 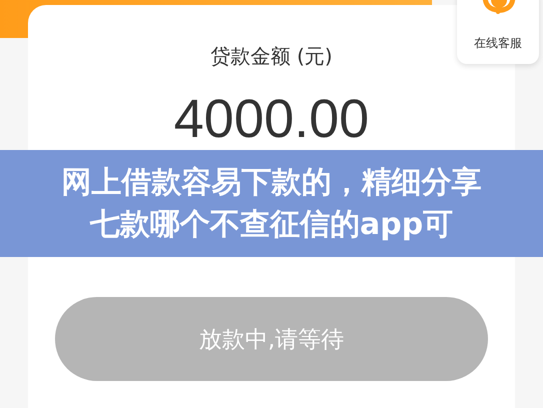 What do you see at coordinates (272, 119) in the screenshot?
I see `loan-amount: 4000.00` at bounding box center [272, 119].